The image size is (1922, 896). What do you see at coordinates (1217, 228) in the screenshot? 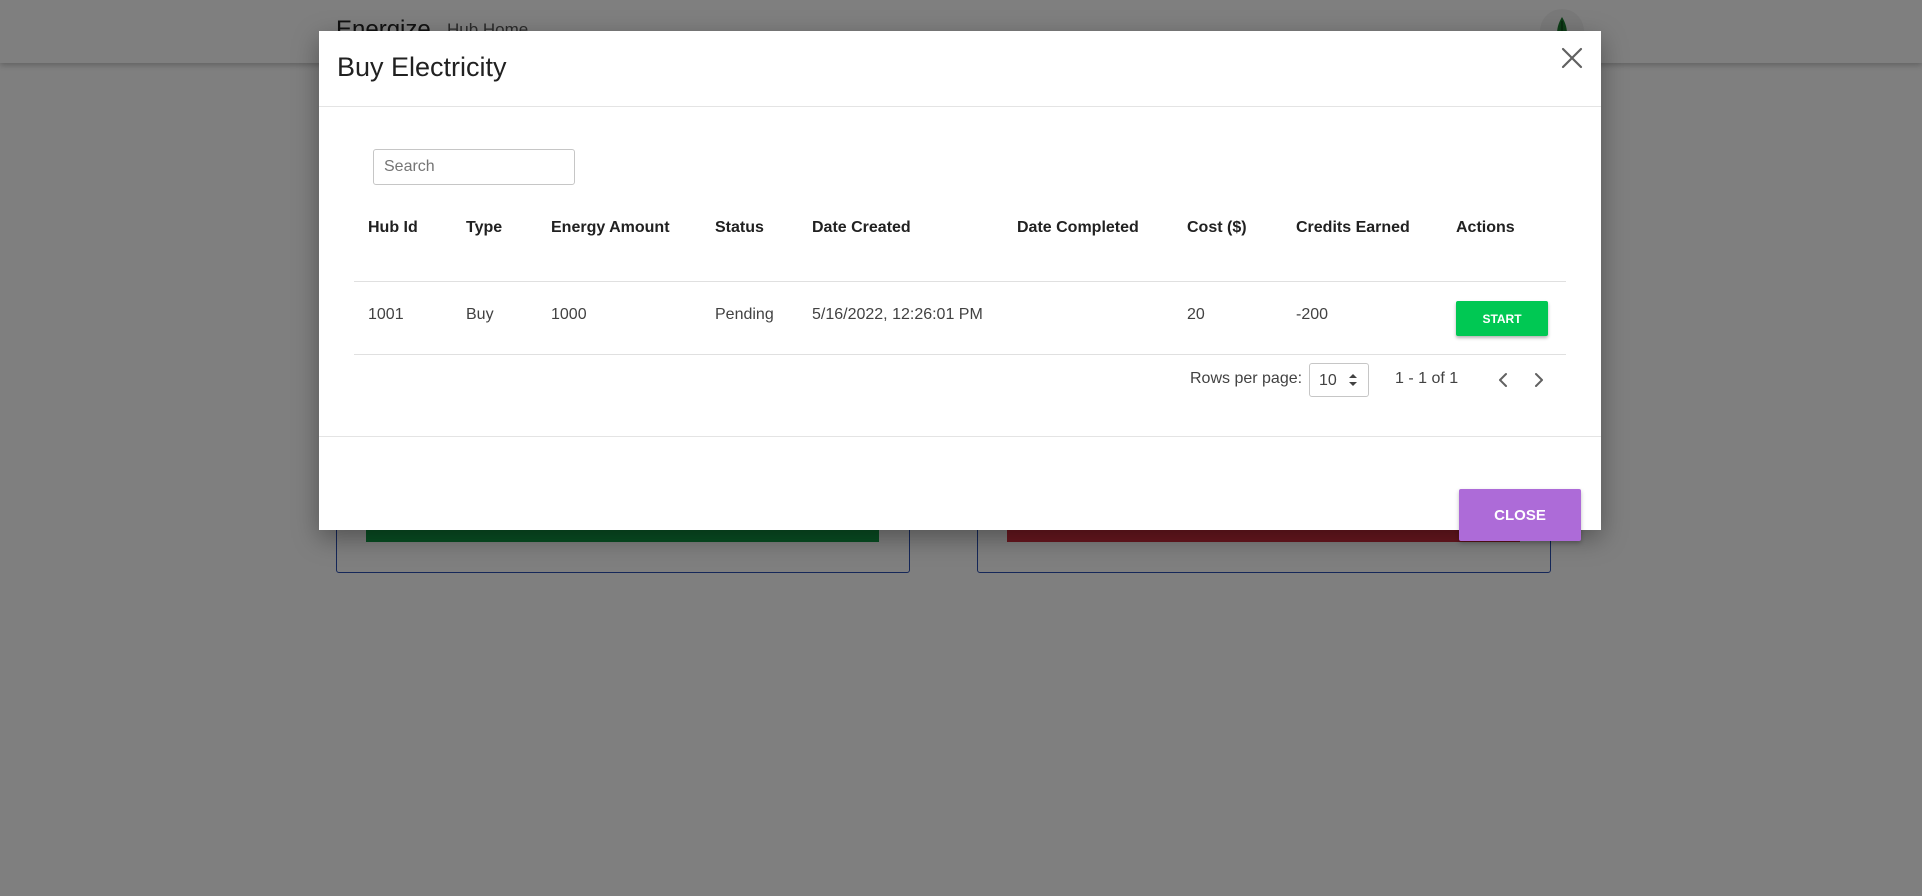
I see `column-header-cost: Cost ($)` at bounding box center [1217, 228].